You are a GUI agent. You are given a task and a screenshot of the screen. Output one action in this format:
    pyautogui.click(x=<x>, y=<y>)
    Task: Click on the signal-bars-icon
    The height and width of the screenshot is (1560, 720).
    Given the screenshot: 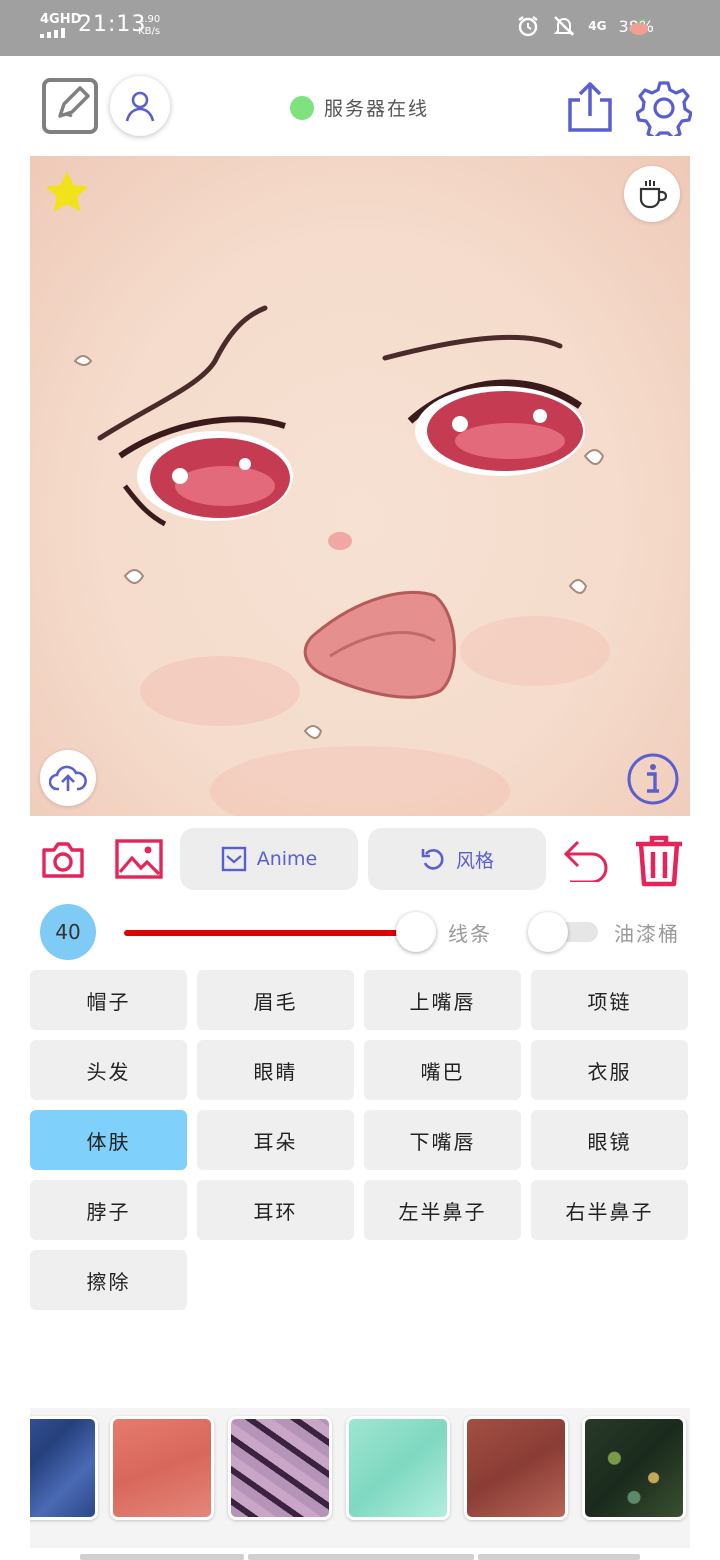 What is the action you would take?
    pyautogui.click(x=55, y=33)
    